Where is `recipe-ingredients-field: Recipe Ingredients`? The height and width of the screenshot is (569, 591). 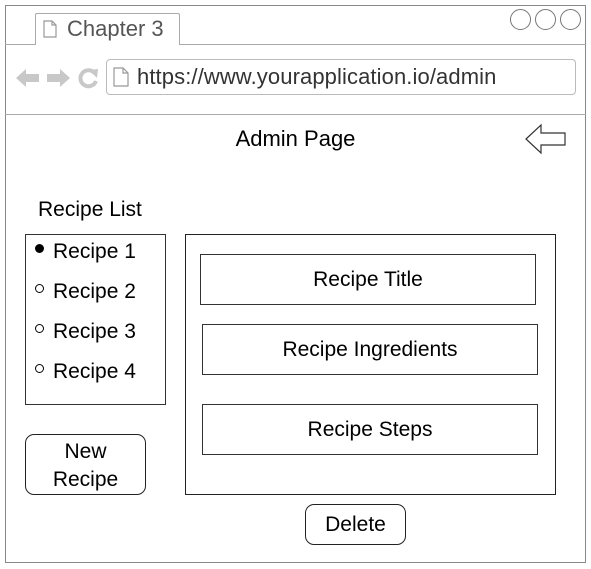 recipe-ingredients-field: Recipe Ingredients is located at coordinates (370, 349).